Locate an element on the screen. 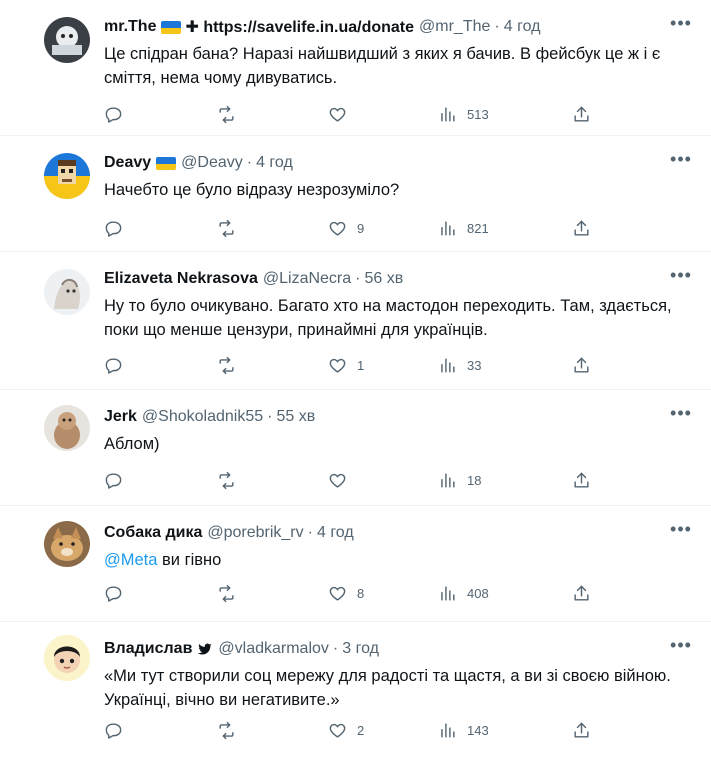  timestamp: 3 год is located at coordinates (360, 649).